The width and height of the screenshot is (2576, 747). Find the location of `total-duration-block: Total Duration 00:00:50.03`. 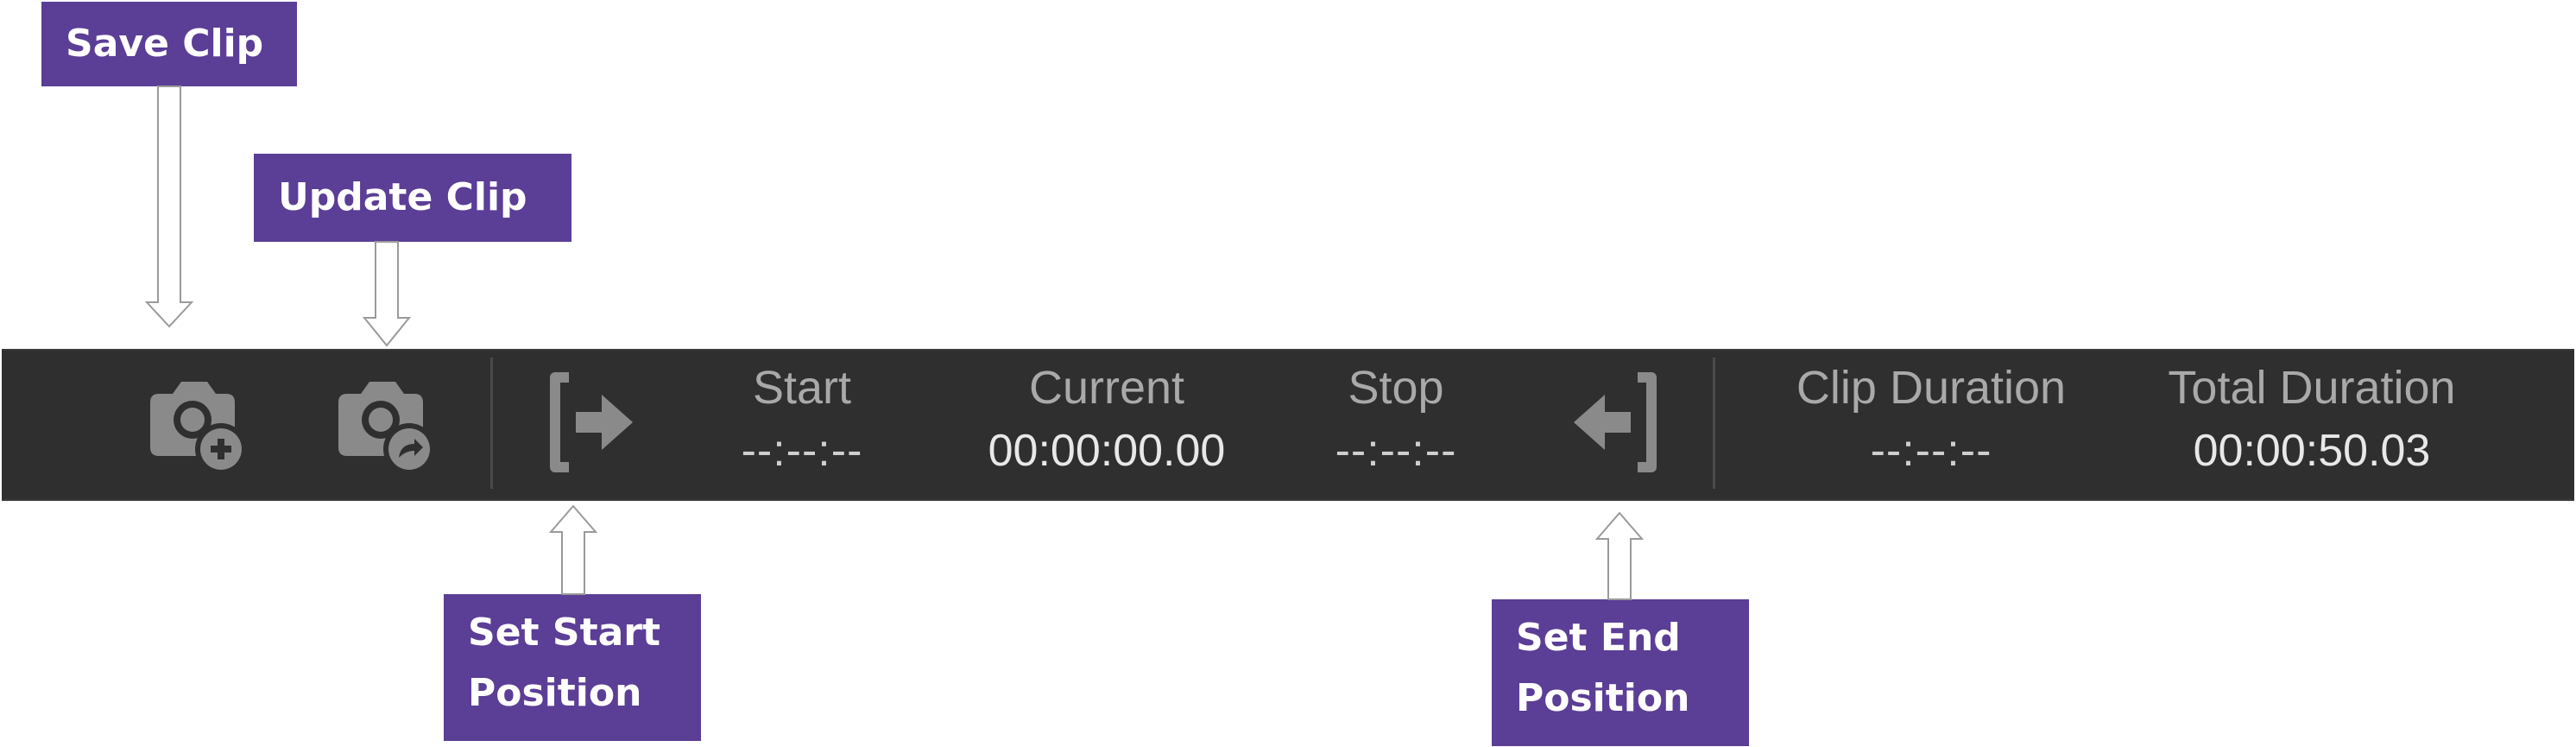

total-duration-block: Total Duration 00:00:50.03 is located at coordinates (2311, 425).